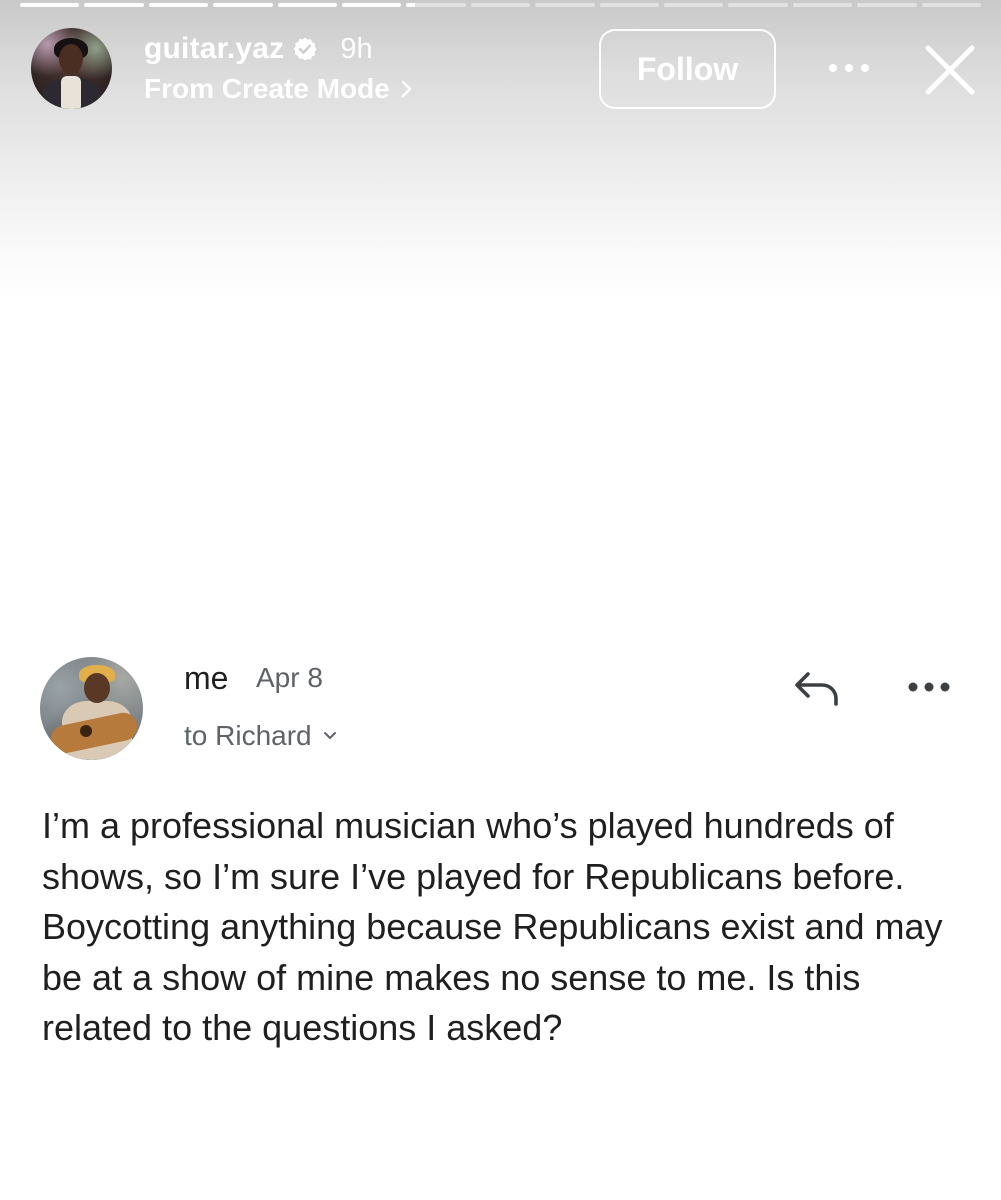 This screenshot has height=1200, width=1001. Describe the element at coordinates (214, 49) in the screenshot. I see `story-username: guitar.yaz` at that location.